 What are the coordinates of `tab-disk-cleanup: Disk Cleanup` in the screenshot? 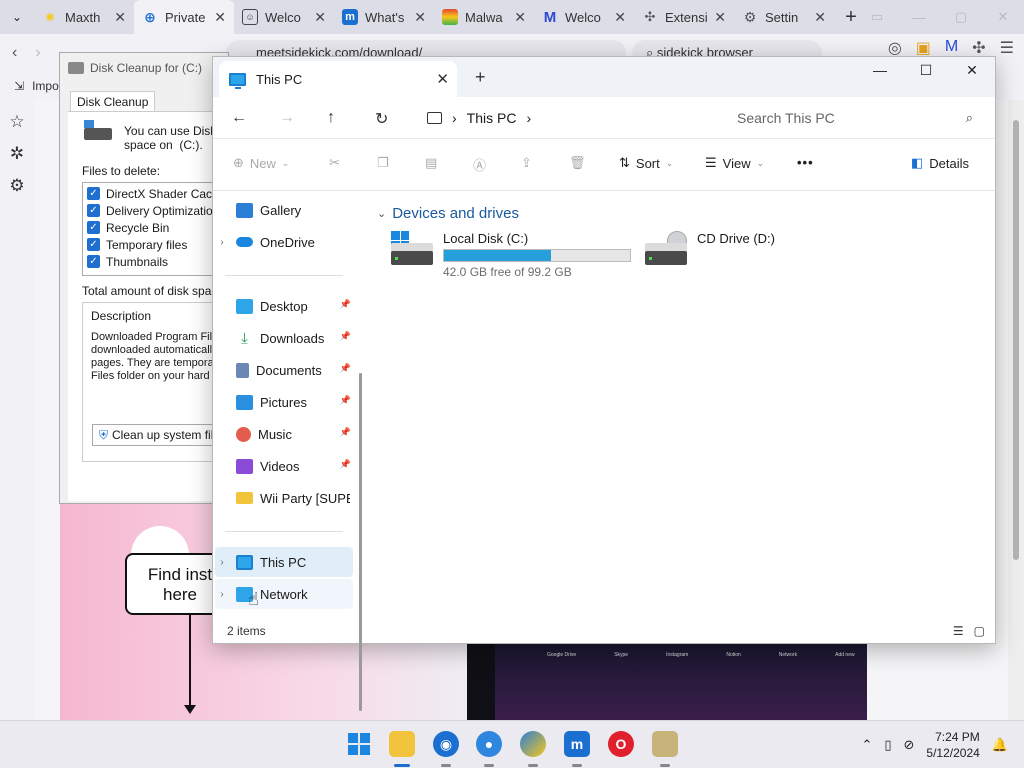 It's located at (113, 101).